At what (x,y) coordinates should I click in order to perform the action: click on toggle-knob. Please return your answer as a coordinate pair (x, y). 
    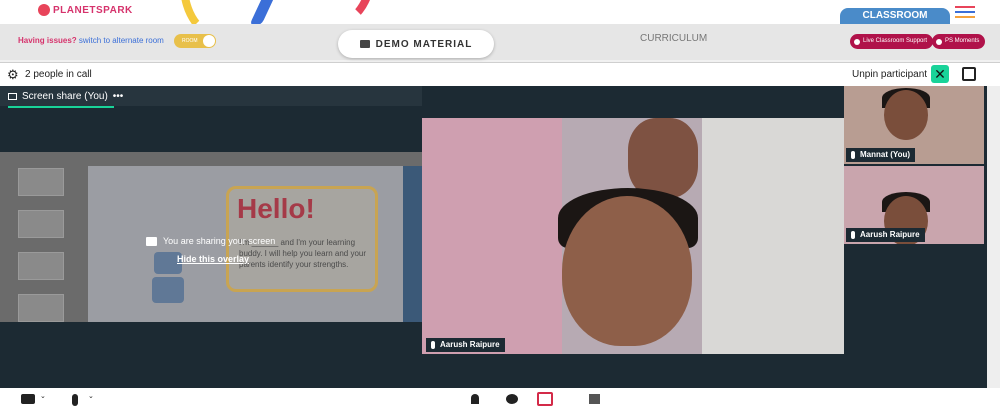
    Looking at the image, I should click on (209, 41).